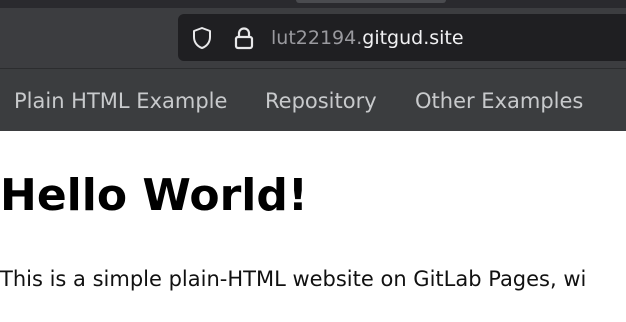 The image size is (626, 322). I want to click on url-text: lut22194.gitgud.site, so click(367, 38).